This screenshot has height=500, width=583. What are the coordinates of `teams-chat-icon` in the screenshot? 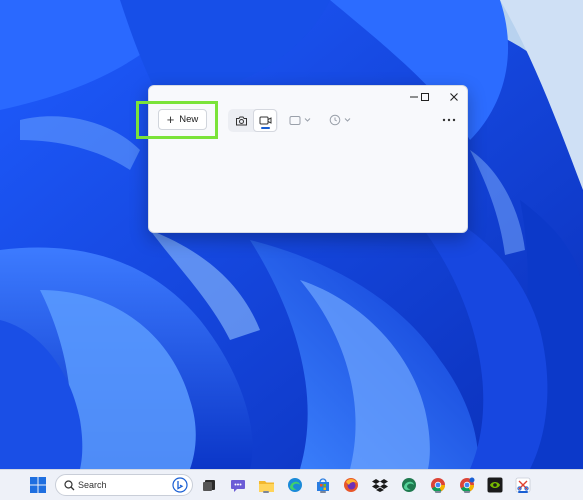 It's located at (238, 486).